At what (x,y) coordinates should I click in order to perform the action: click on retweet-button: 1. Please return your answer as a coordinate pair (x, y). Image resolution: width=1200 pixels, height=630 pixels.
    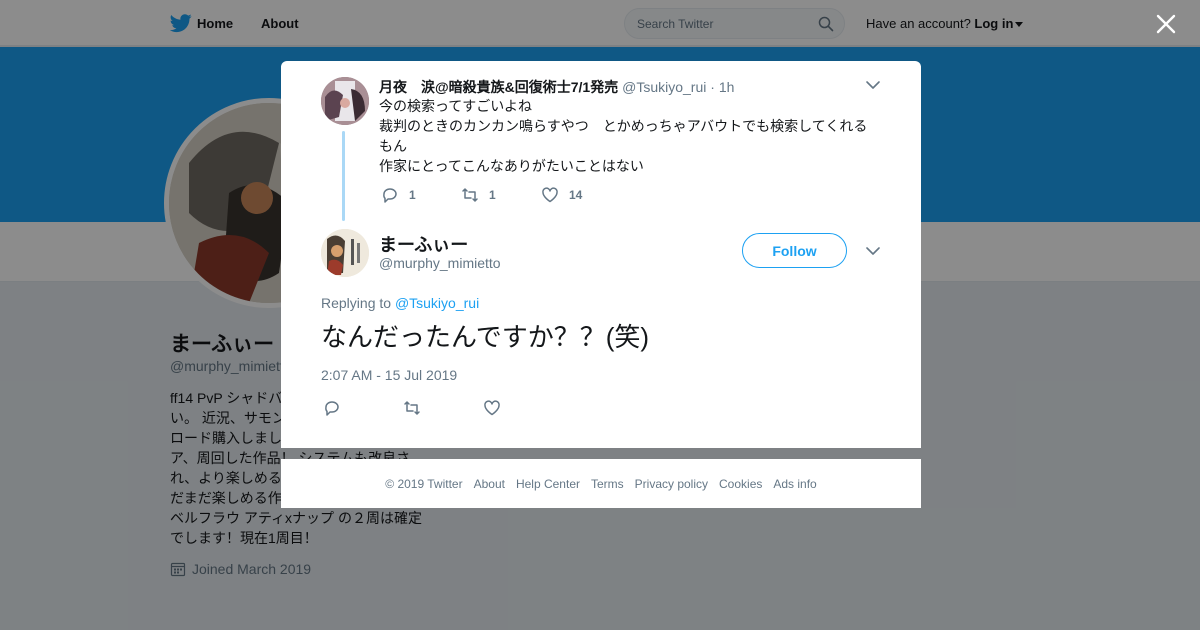
    Looking at the image, I should click on (501, 195).